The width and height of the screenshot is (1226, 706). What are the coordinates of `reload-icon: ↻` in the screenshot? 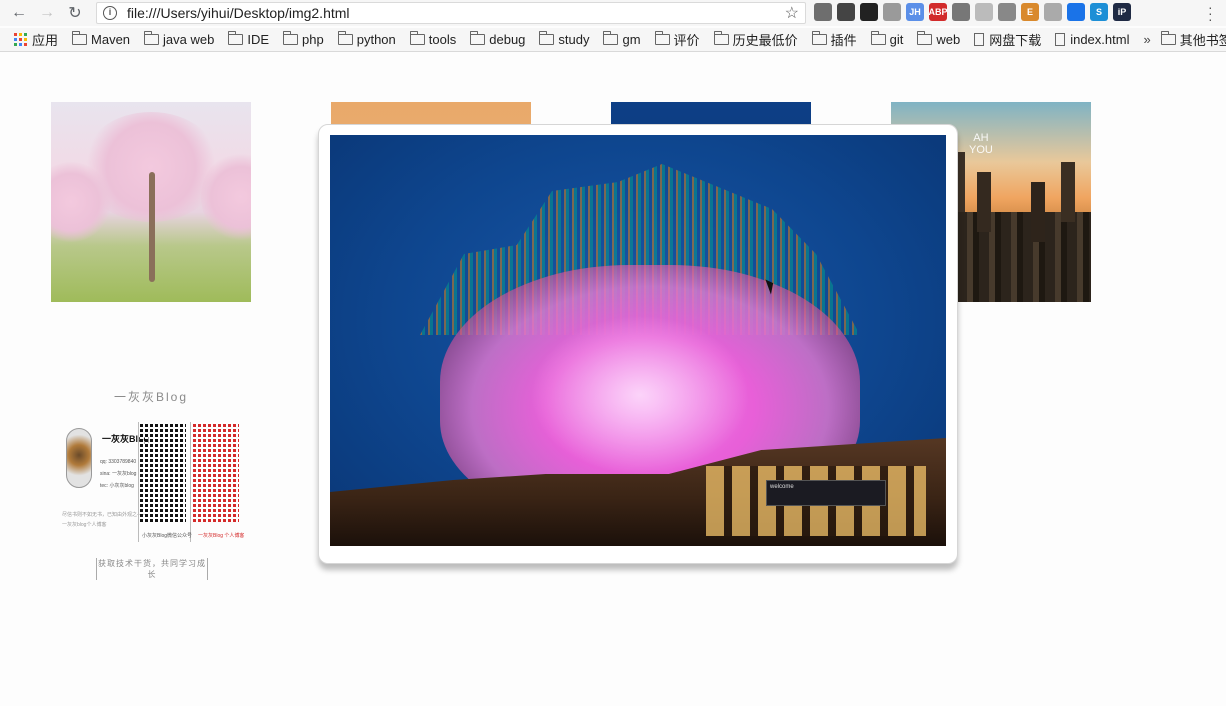 It's located at (75, 13).